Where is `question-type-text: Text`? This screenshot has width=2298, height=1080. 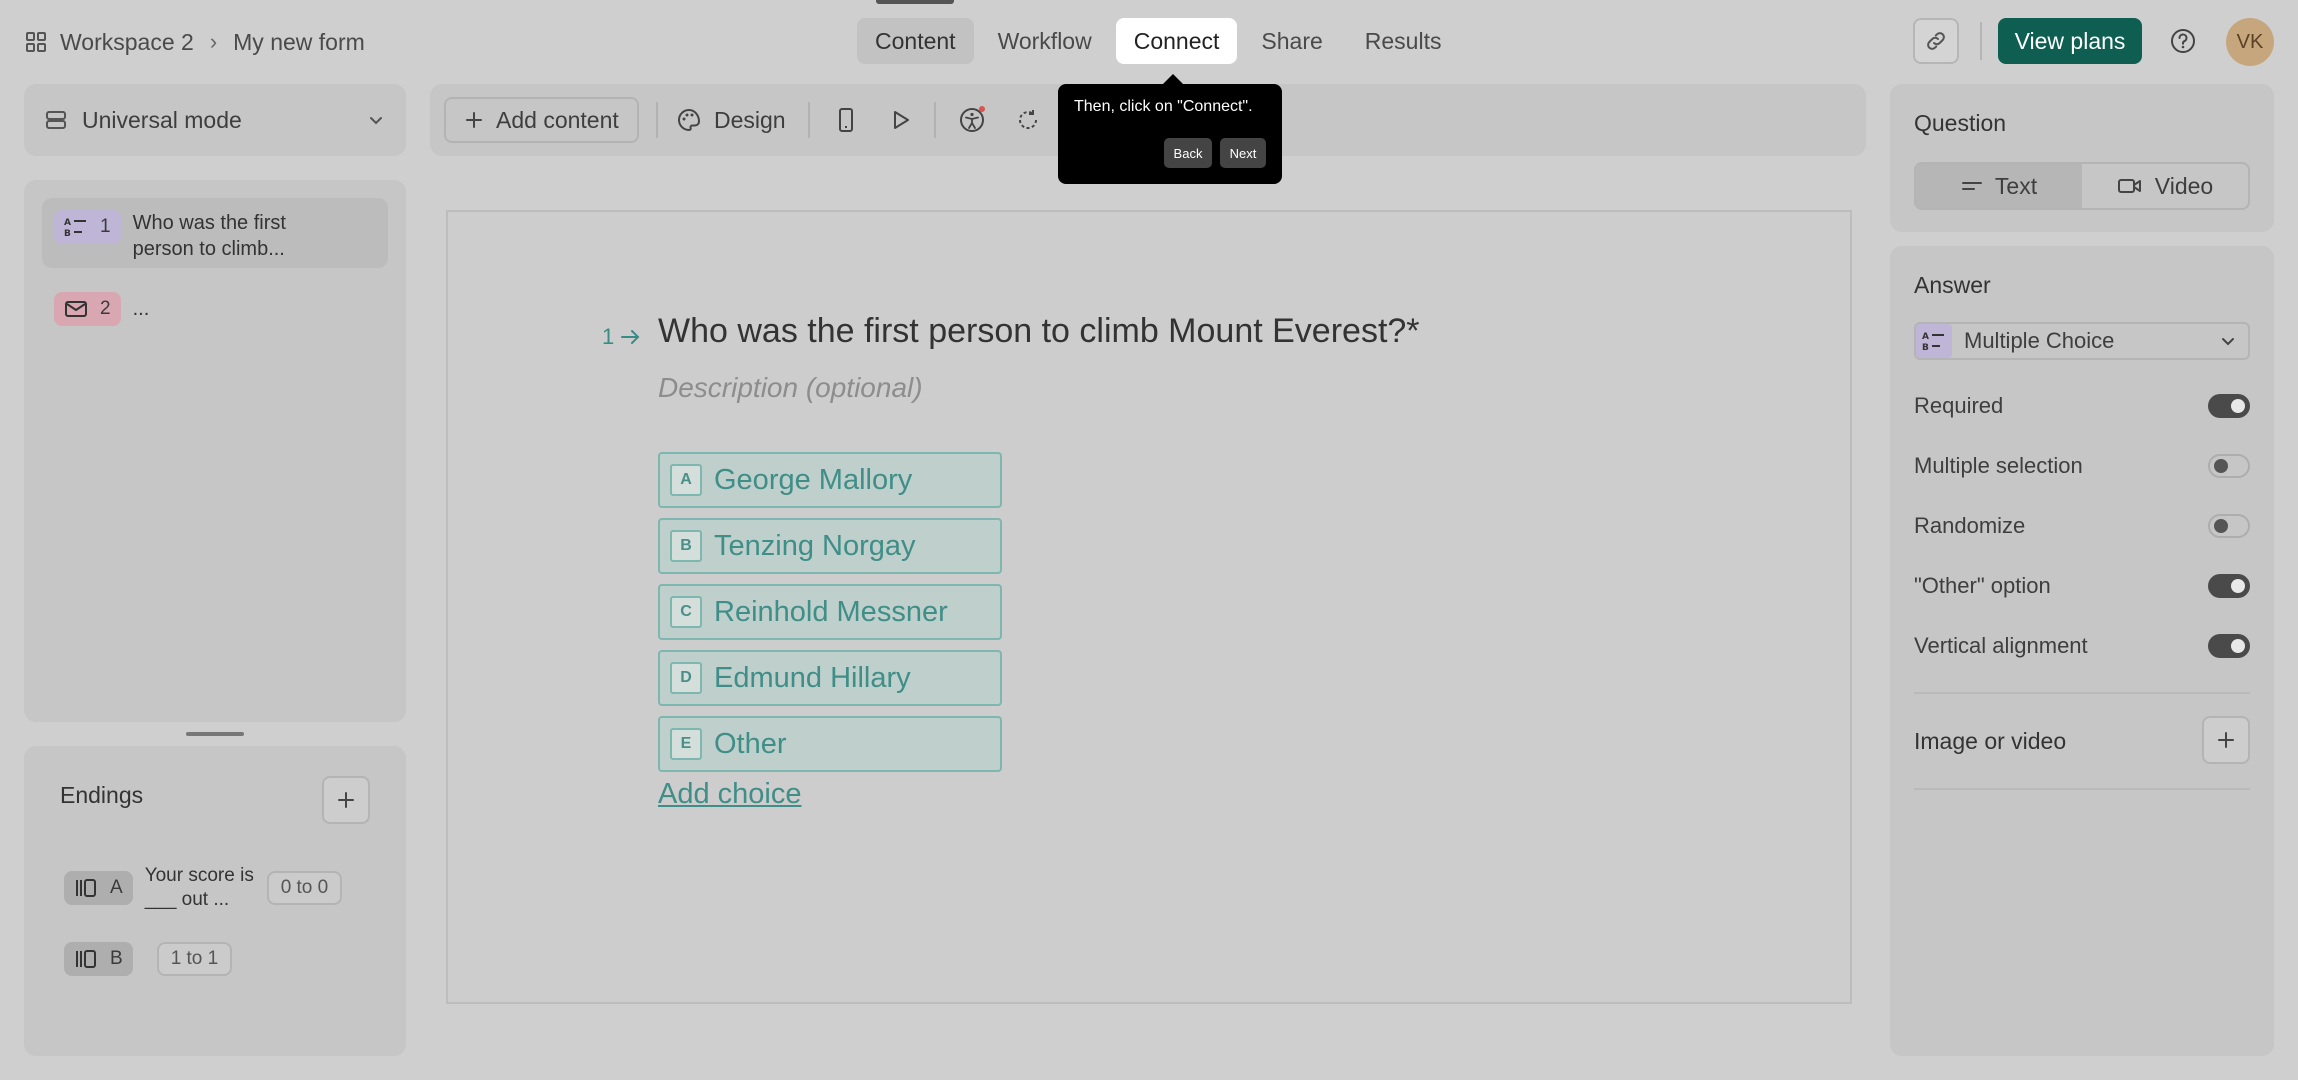 question-type-text: Text is located at coordinates (1999, 186).